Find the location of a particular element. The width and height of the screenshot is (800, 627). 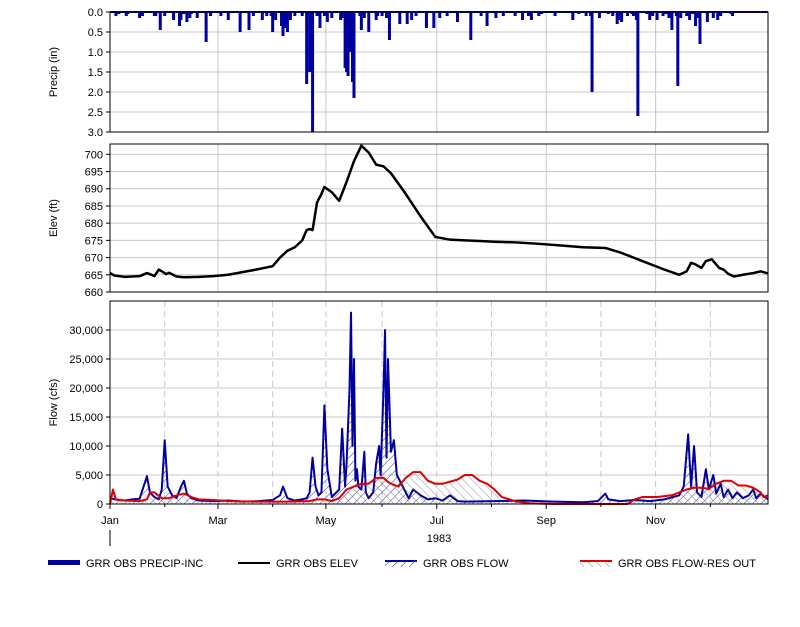

y-tick-label: 15,000 is located at coordinates (86, 418).